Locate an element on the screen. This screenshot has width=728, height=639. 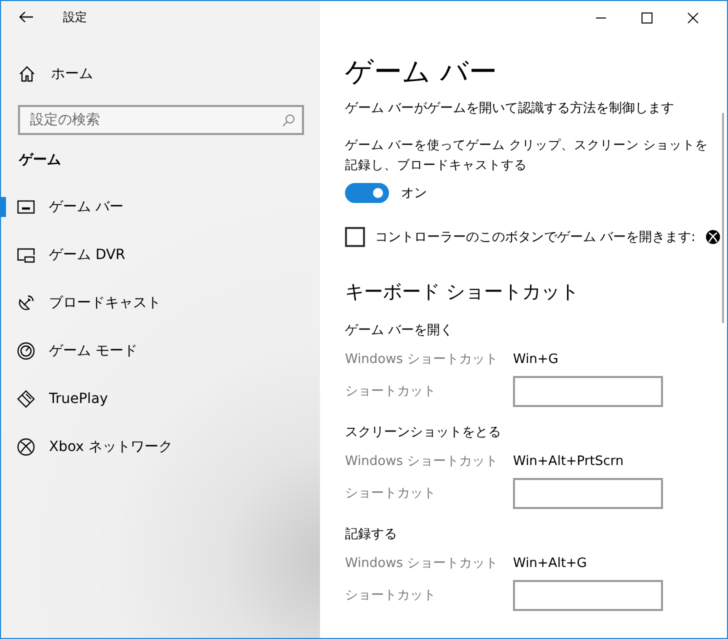
satellite-dish-icon is located at coordinates (26, 303).